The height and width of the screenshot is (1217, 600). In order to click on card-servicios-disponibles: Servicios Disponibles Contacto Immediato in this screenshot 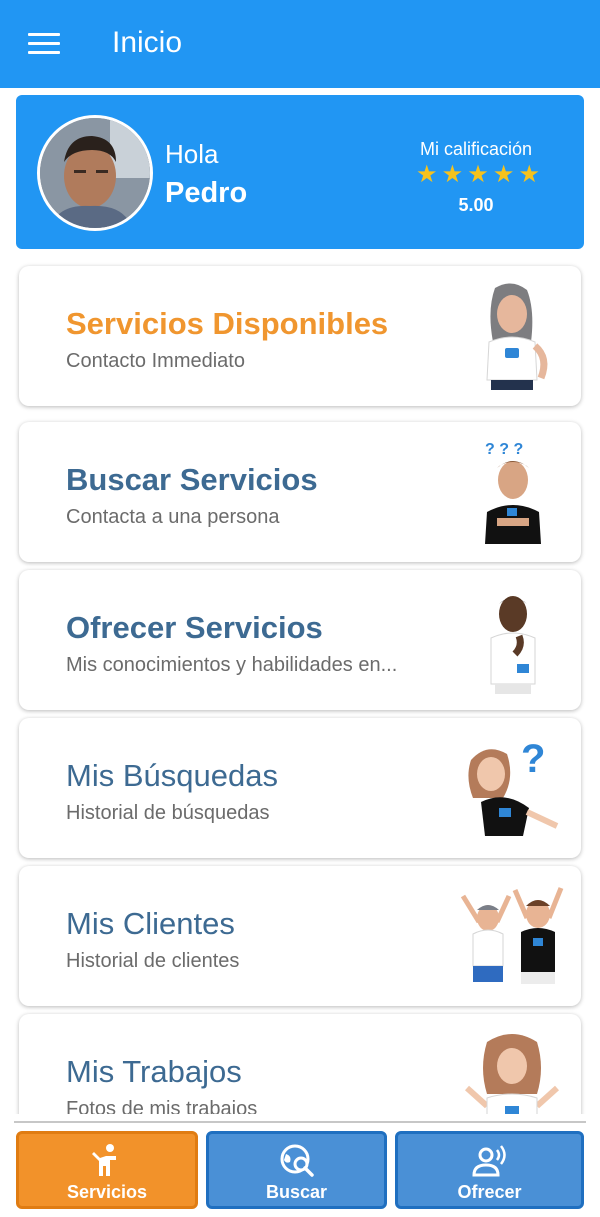, I will do `click(300, 336)`.